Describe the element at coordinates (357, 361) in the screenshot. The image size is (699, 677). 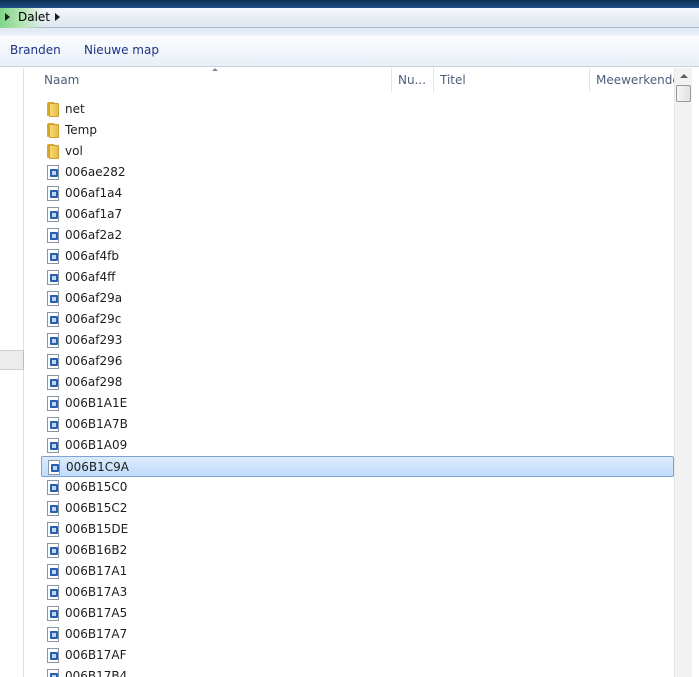
I see `file-item: 006af296` at that location.